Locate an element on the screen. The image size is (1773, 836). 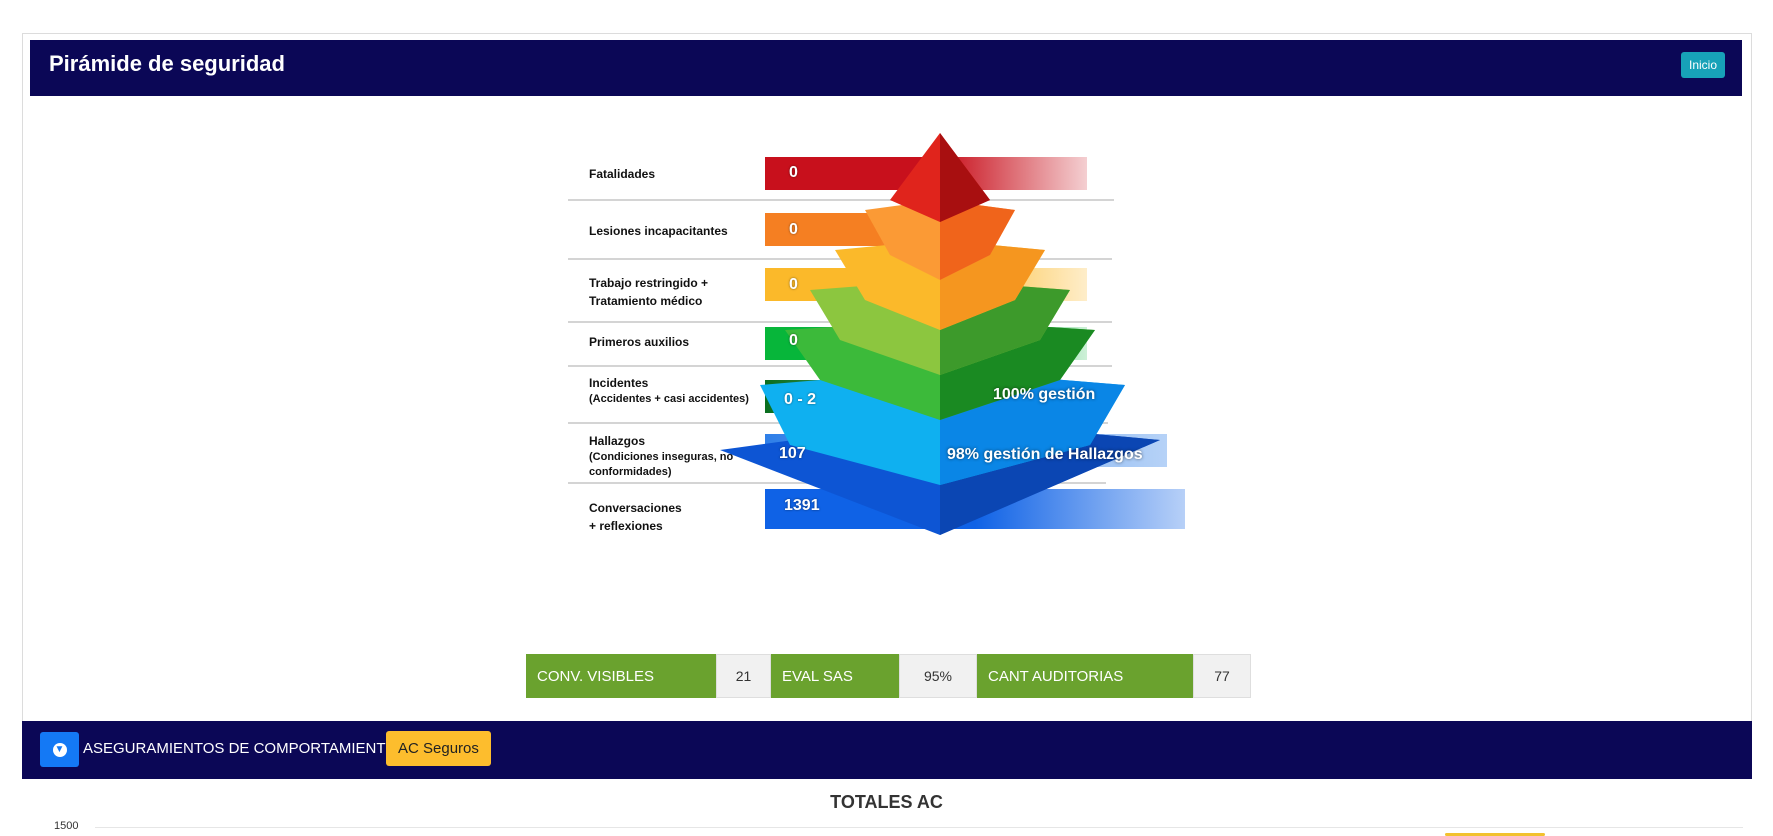
level-label-incidentes-sub: (Accidentes + casi accidentes) is located at coordinates (669, 399).